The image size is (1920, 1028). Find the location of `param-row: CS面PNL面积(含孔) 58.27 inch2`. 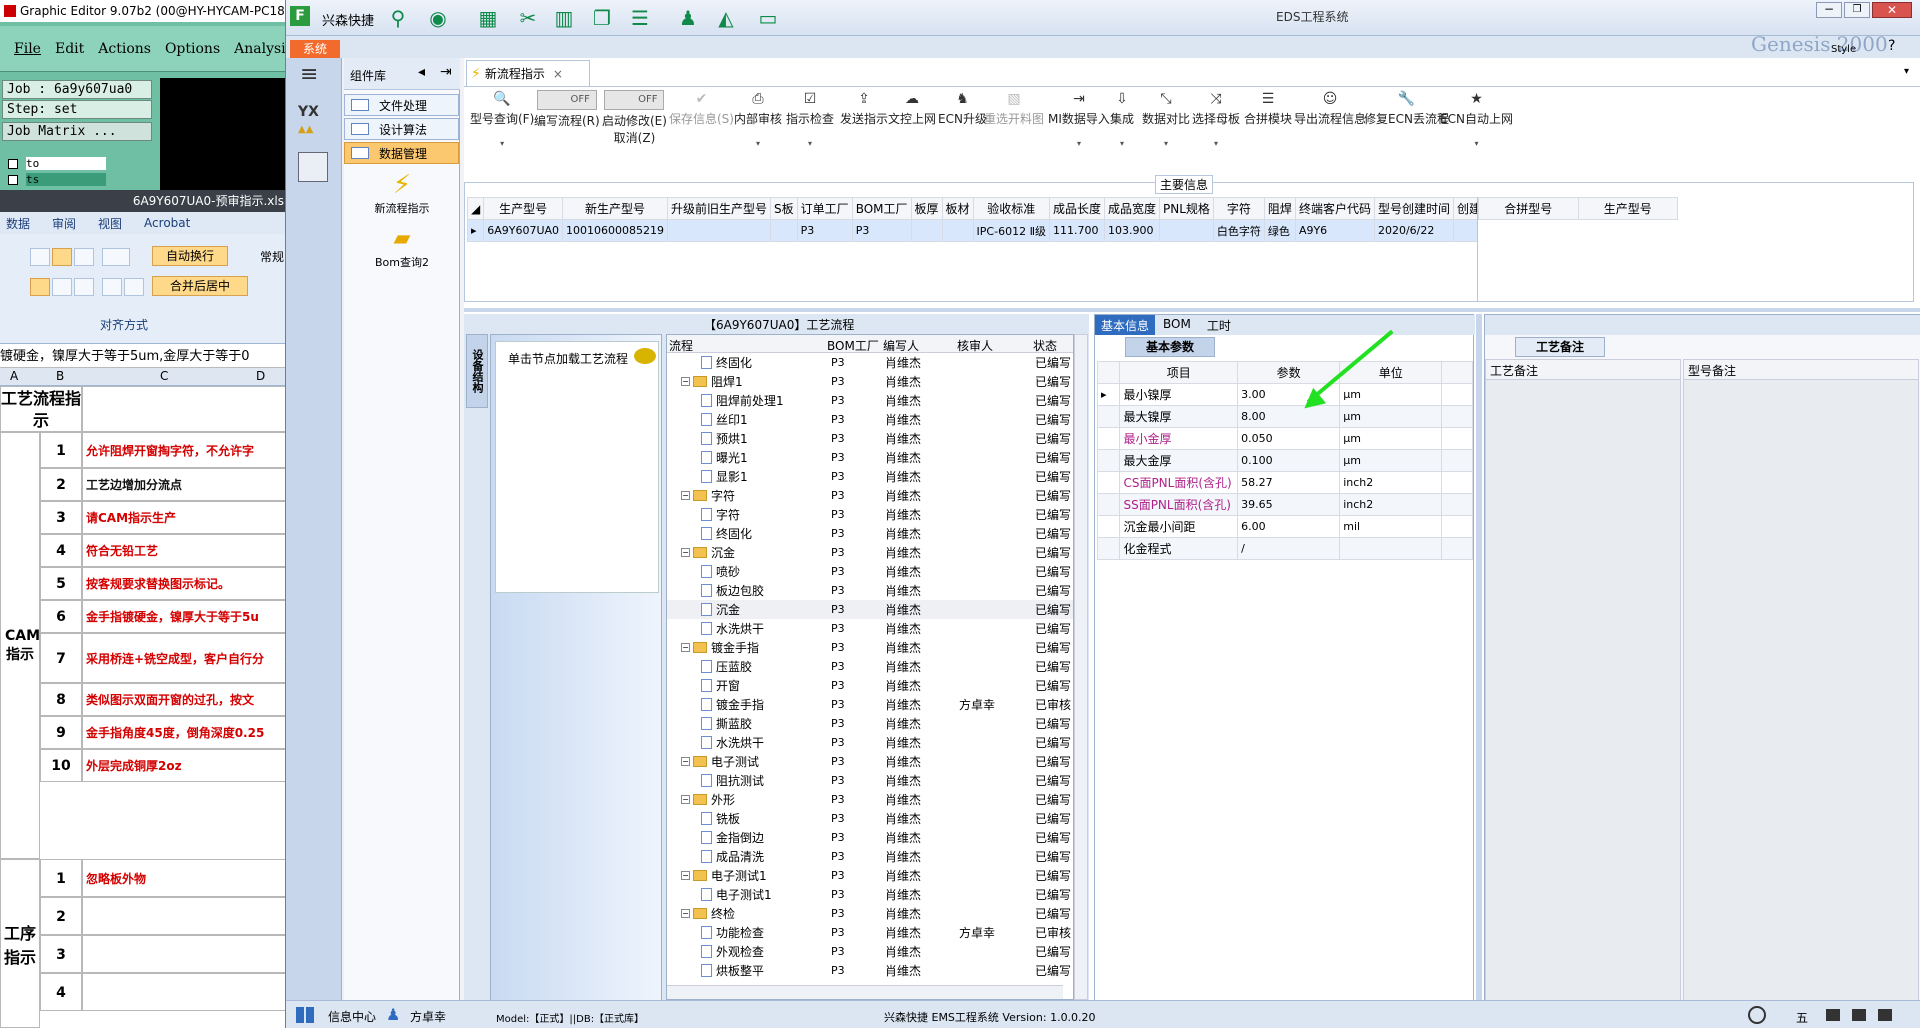

param-row: CS面PNL面积(含孔) 58.27 inch2 is located at coordinates (1284, 482).